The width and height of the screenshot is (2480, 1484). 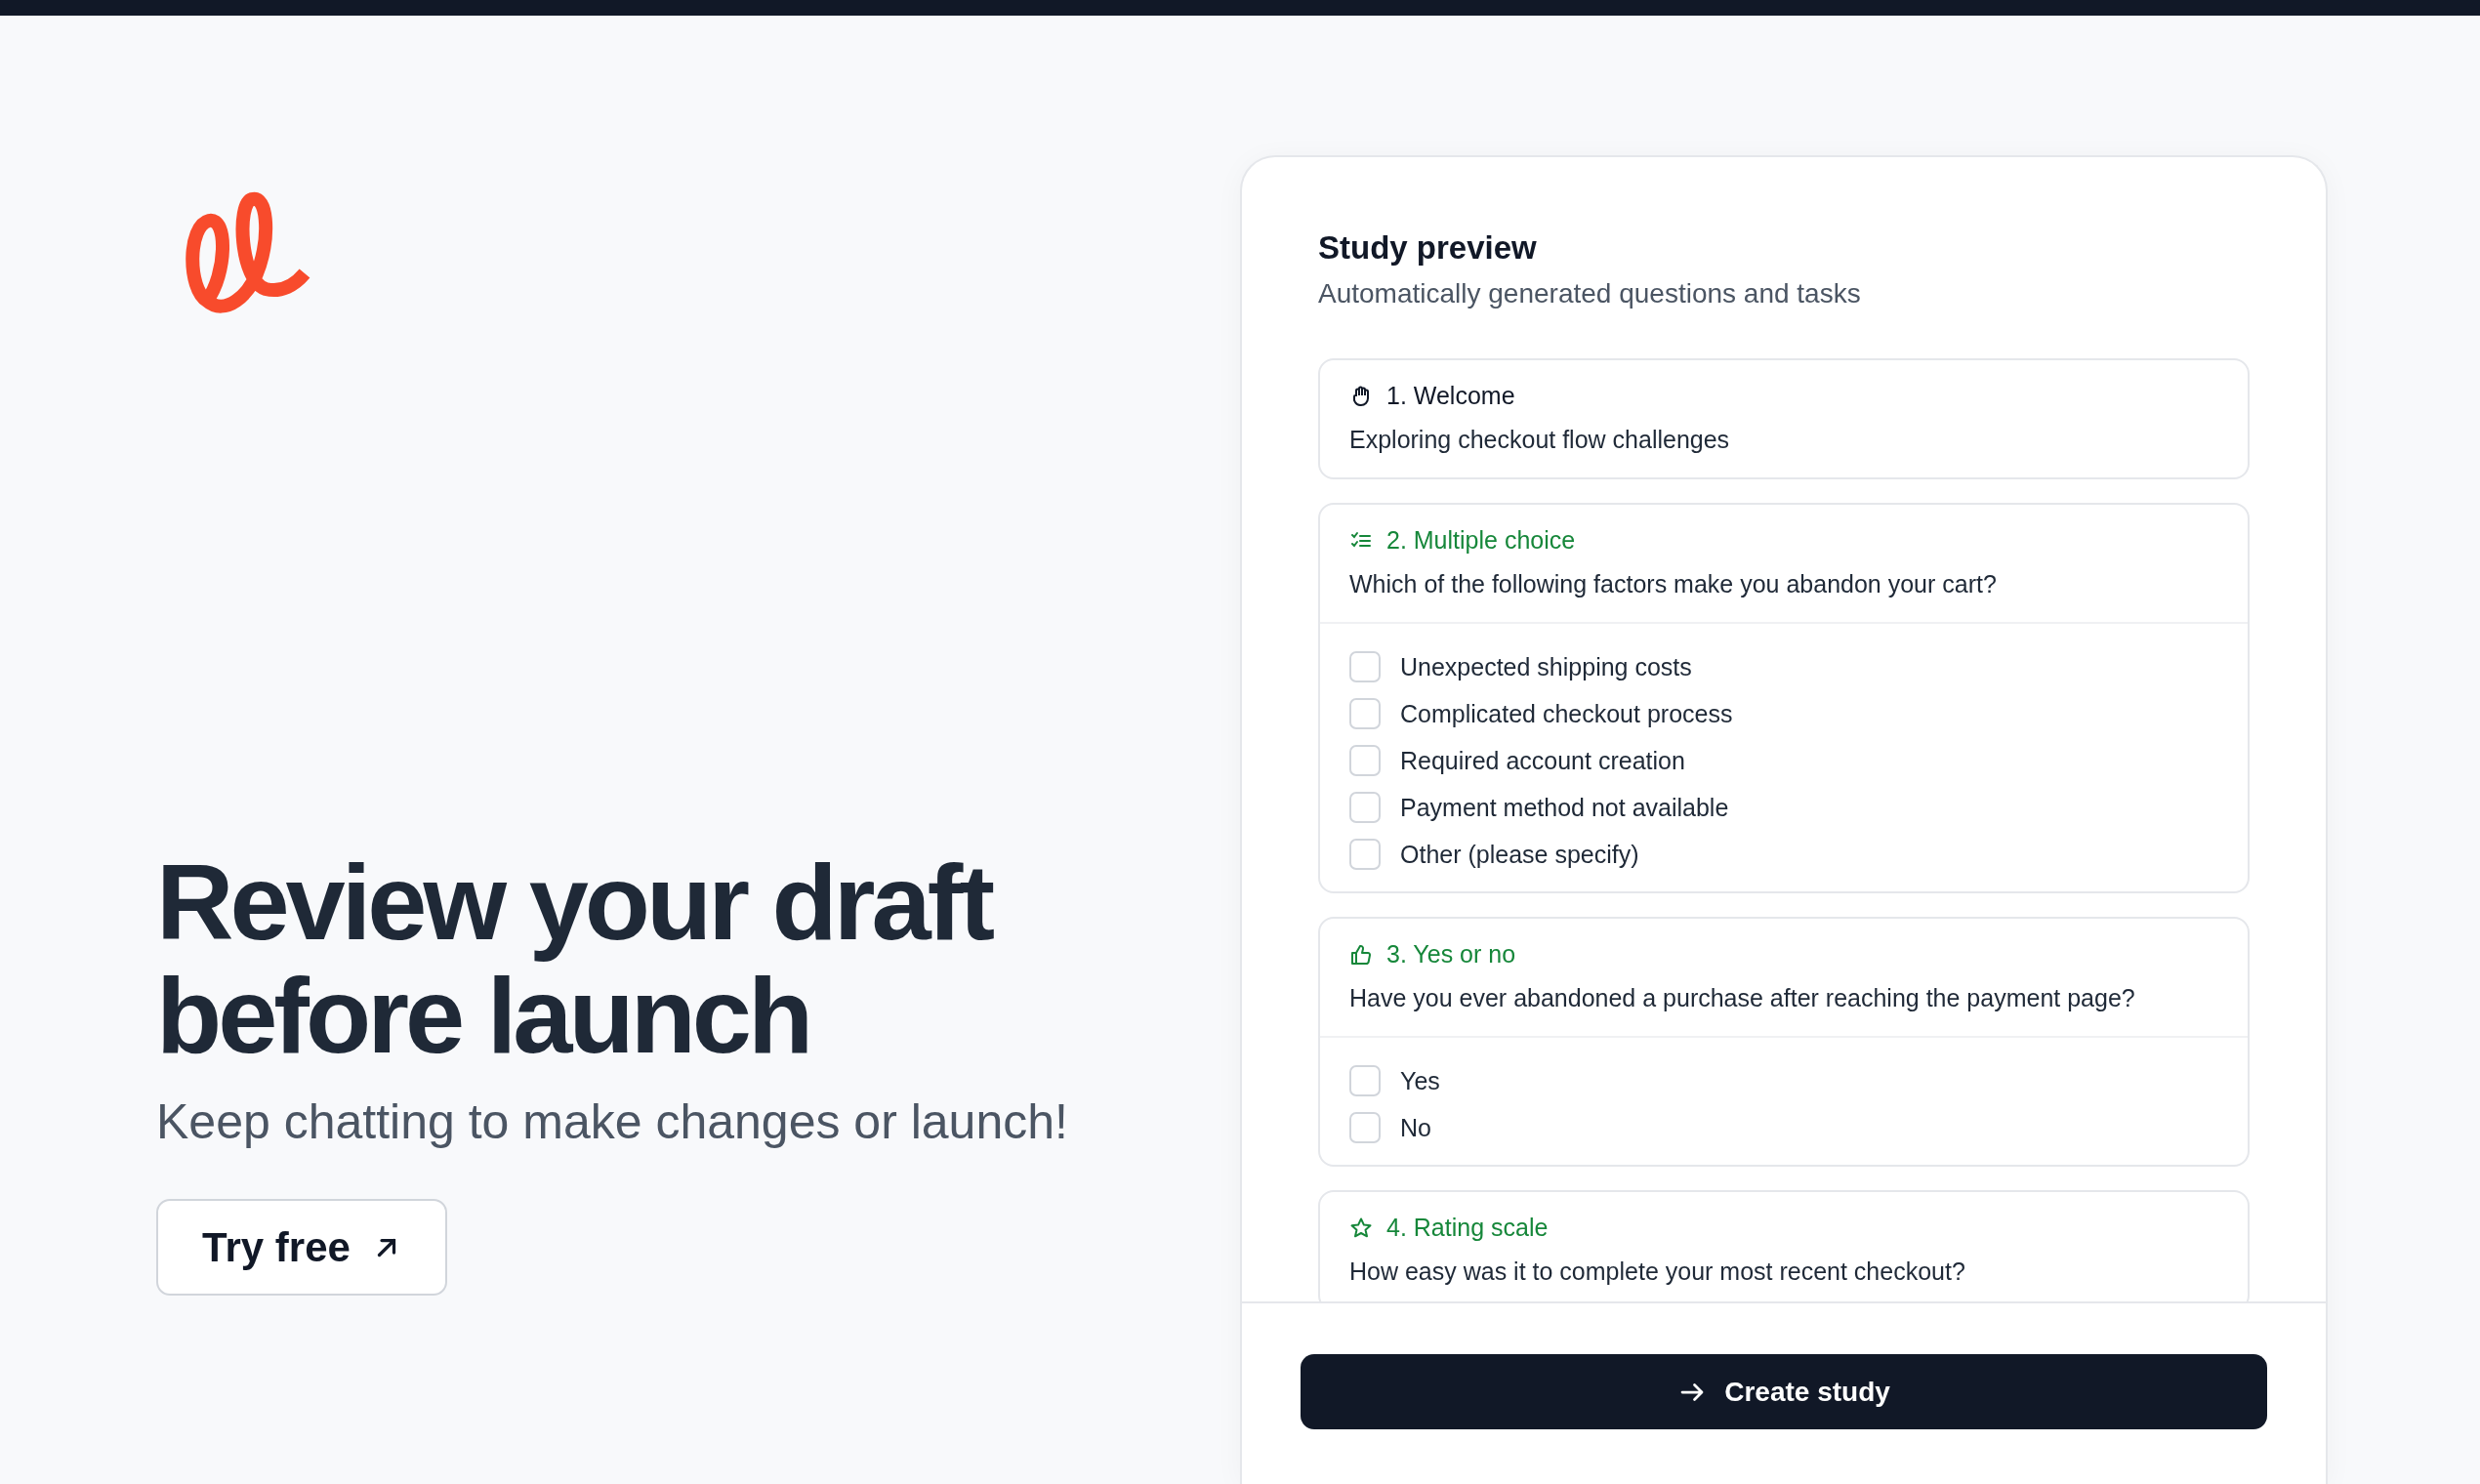 What do you see at coordinates (1361, 955) in the screenshot?
I see `thumbs-up-icon` at bounding box center [1361, 955].